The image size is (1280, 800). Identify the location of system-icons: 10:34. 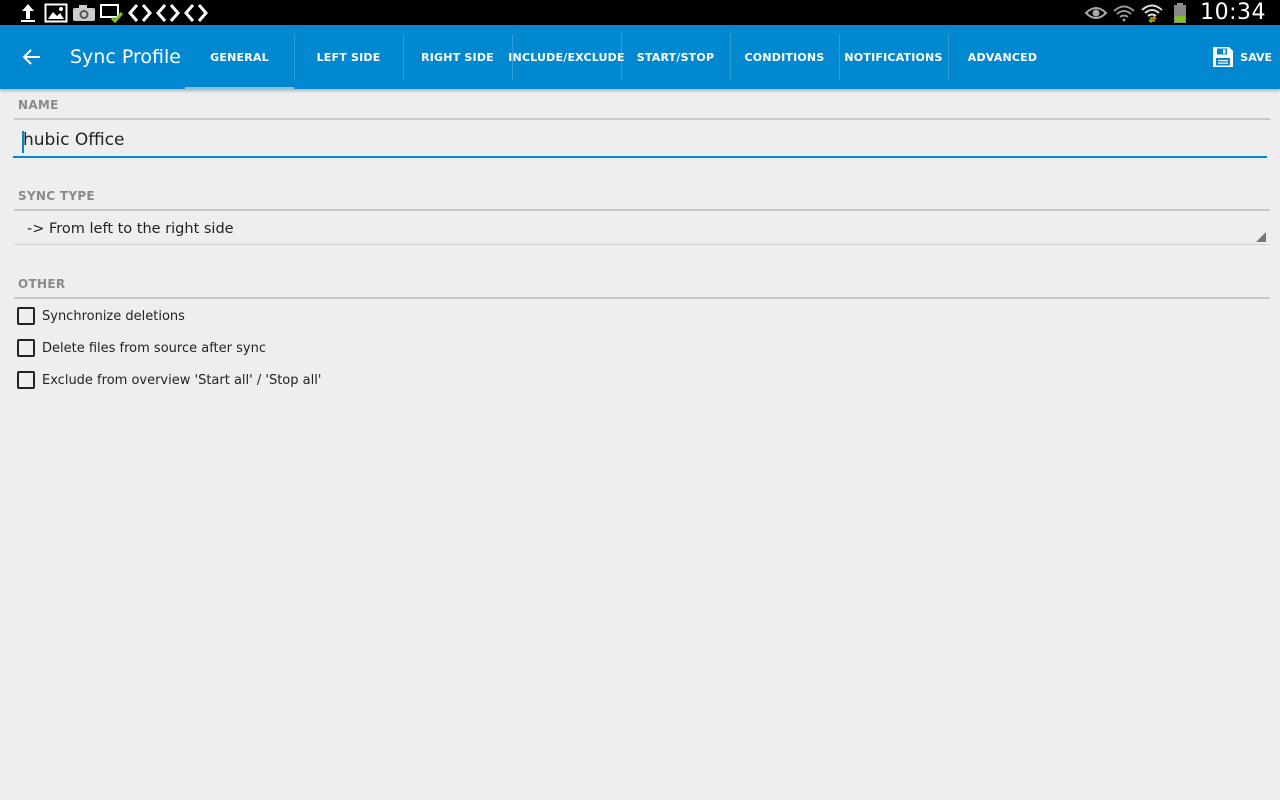
(1181, 12).